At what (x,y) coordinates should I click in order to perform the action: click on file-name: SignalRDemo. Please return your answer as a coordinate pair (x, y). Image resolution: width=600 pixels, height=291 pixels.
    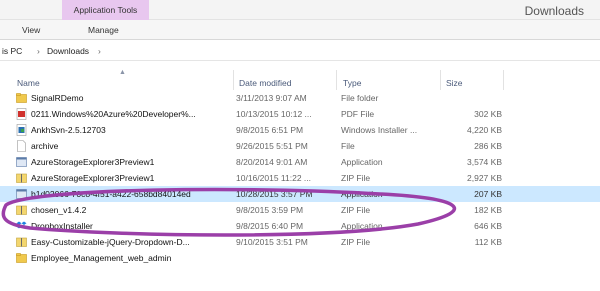
    Looking at the image, I should click on (57, 98).